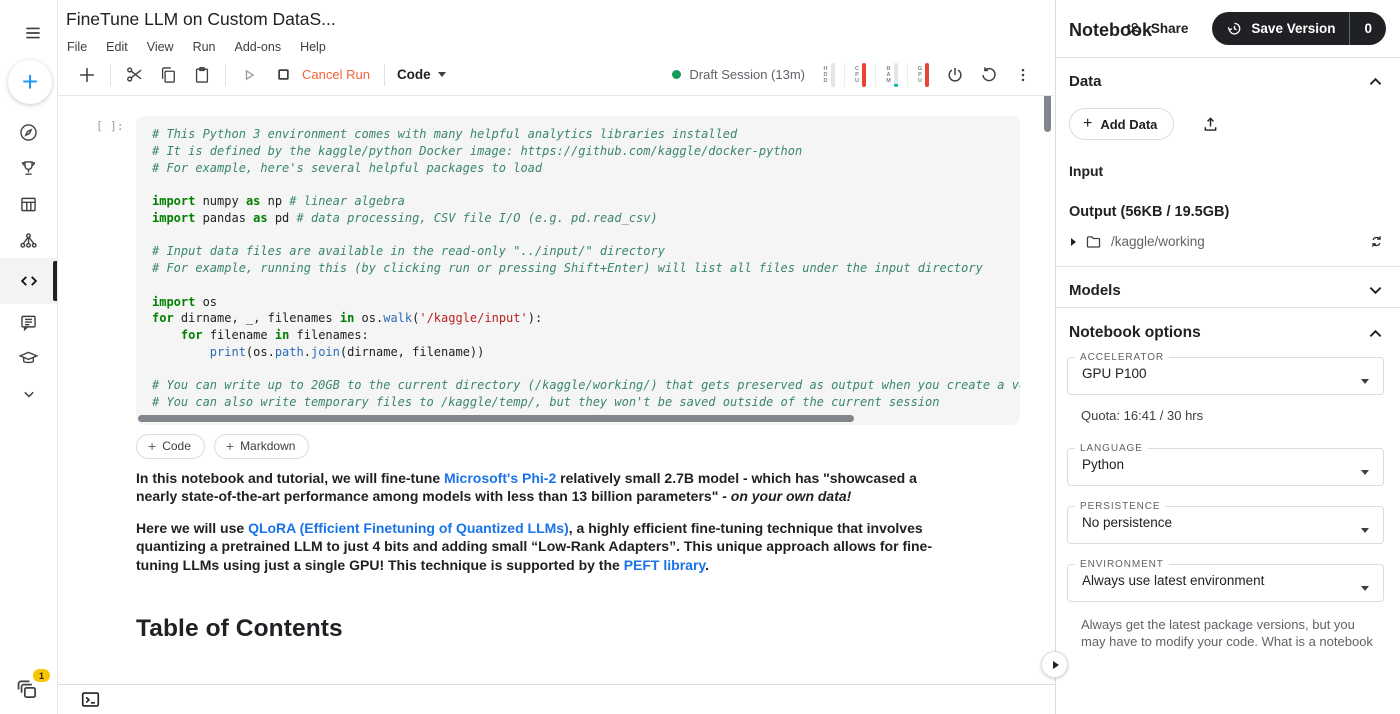  What do you see at coordinates (1376, 241) in the screenshot?
I see `sync-icon` at bounding box center [1376, 241].